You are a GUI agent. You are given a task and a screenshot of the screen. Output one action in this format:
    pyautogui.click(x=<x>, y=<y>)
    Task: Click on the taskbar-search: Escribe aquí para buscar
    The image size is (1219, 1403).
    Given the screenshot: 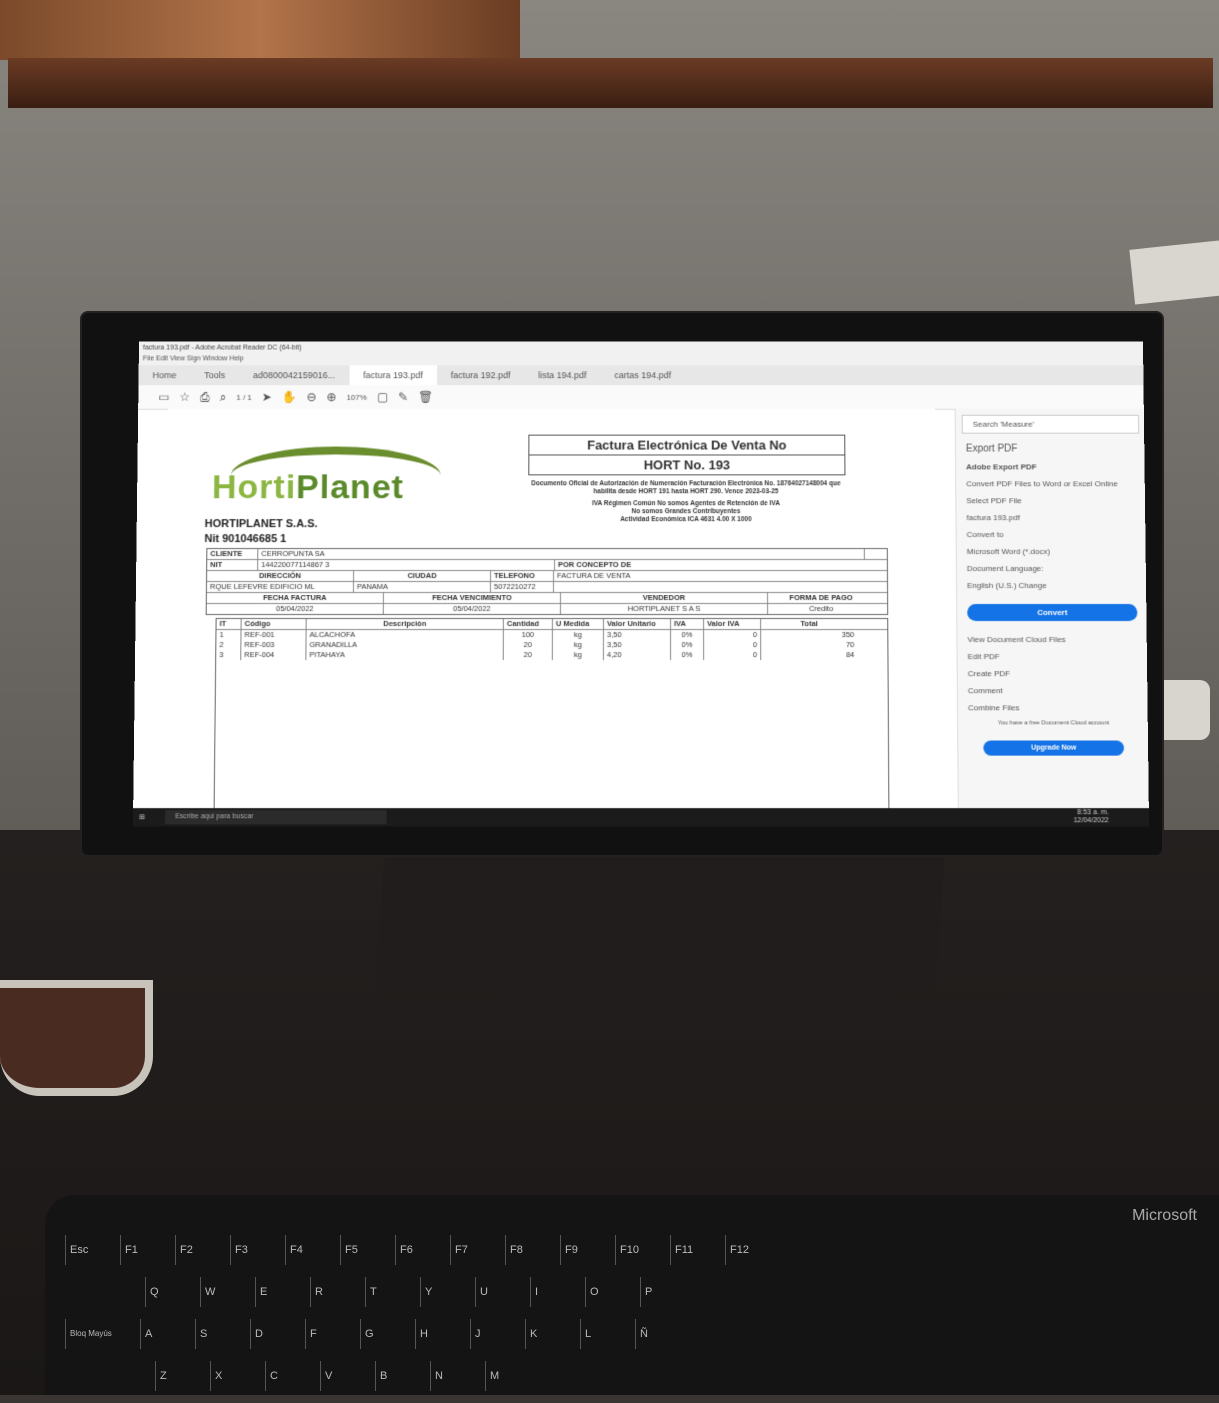 What is the action you would take?
    pyautogui.click(x=276, y=817)
    